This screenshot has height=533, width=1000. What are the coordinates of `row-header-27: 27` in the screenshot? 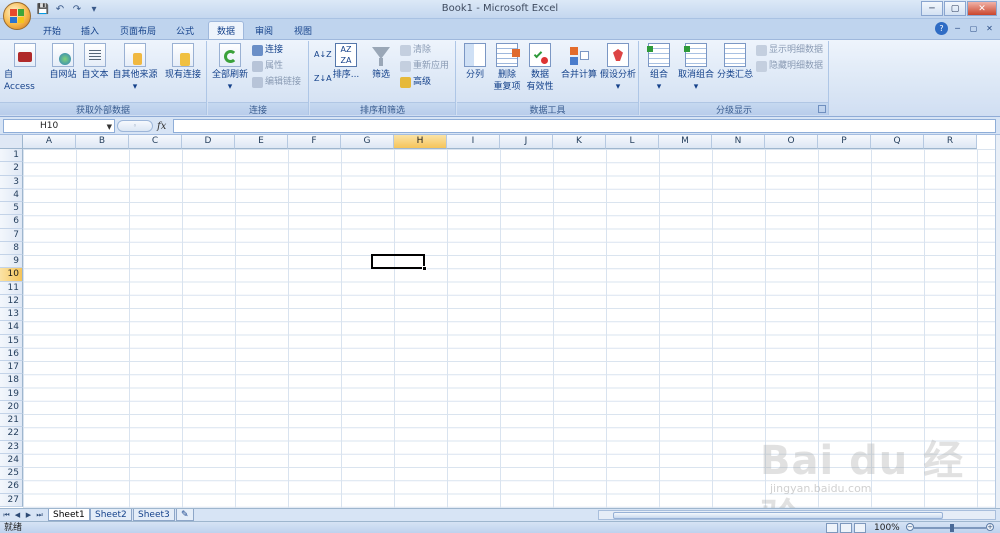 It's located at (11, 500).